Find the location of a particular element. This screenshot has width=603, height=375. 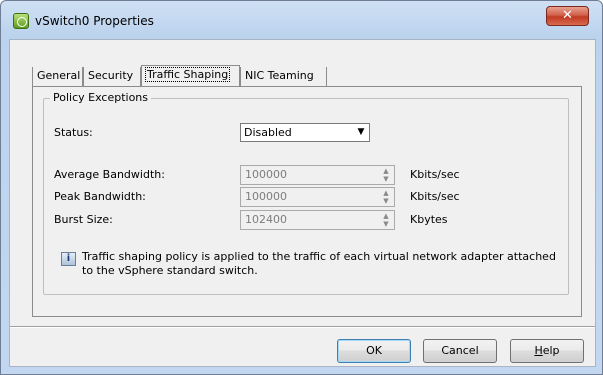

window-title: vSwitch0 Properties is located at coordinates (94, 21).